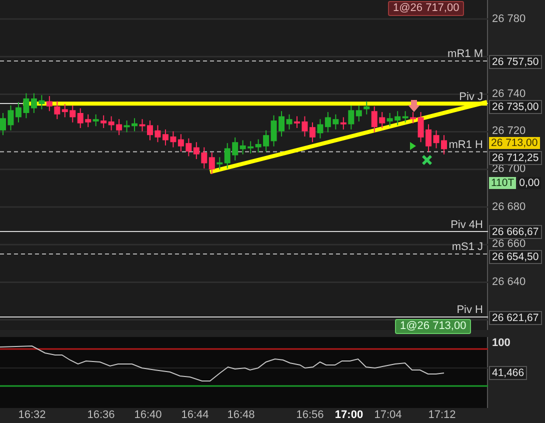 The height and width of the screenshot is (423, 545). I want to click on level-label: Piv J, so click(471, 96).